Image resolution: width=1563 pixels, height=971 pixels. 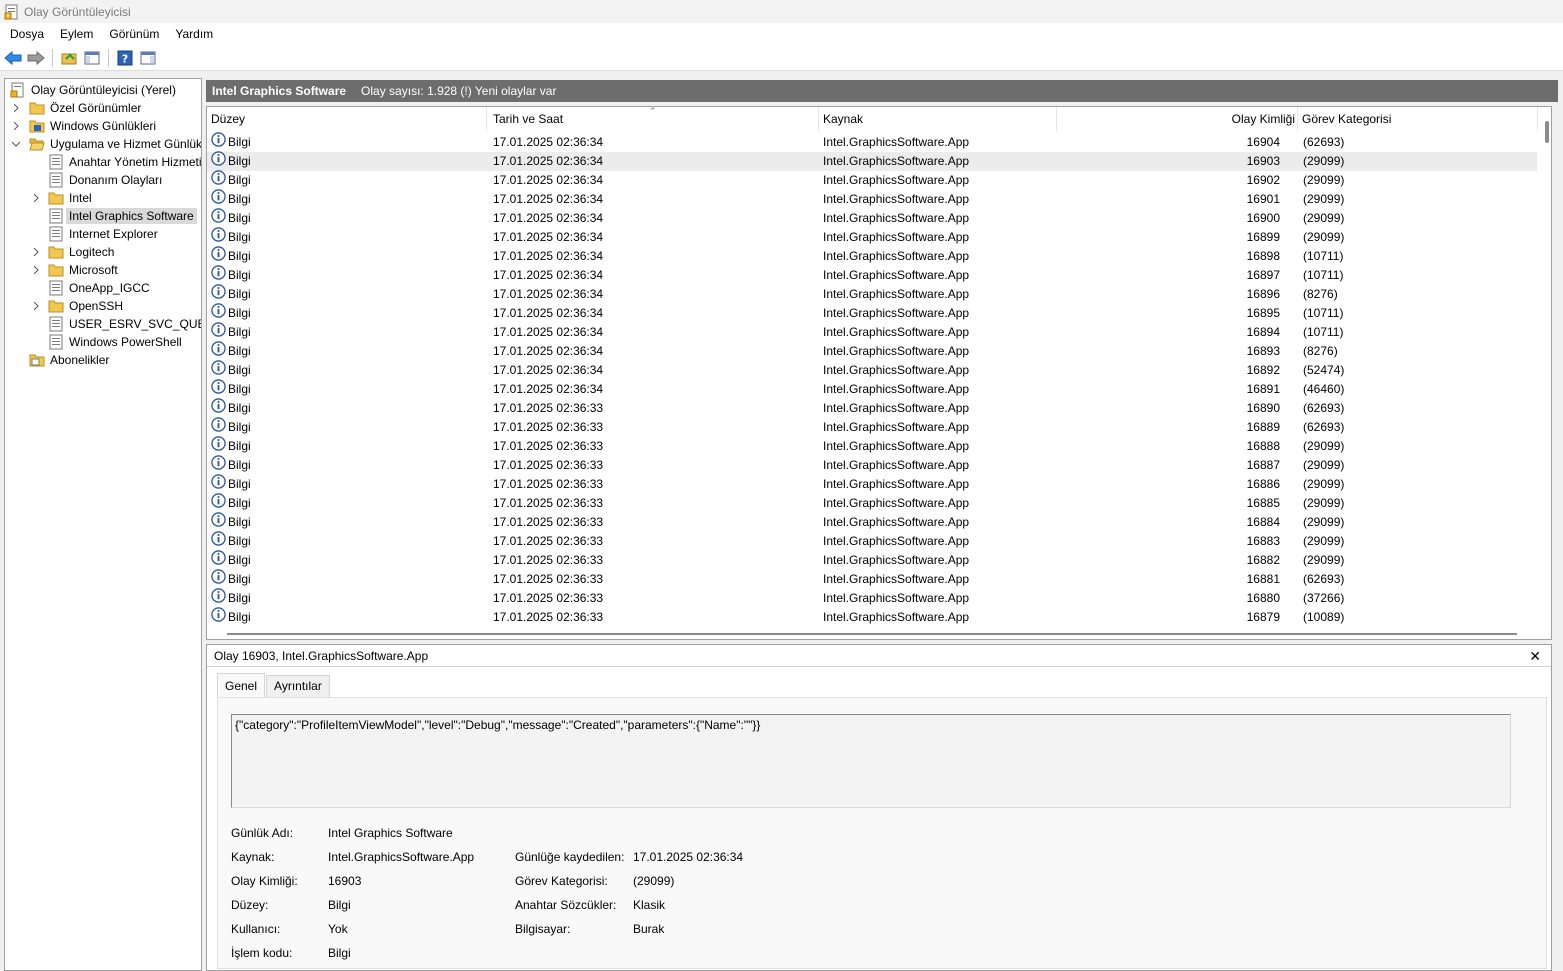 What do you see at coordinates (82, 252) in the screenshot?
I see `tree-item-logitech: Logitech` at bounding box center [82, 252].